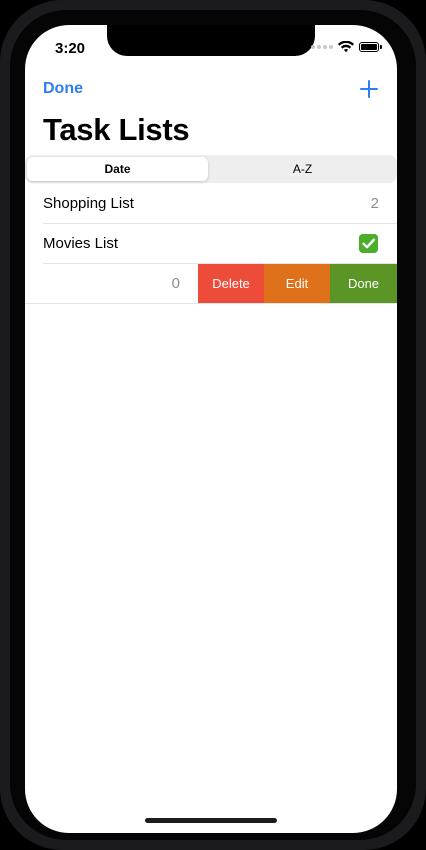 Image resolution: width=426 pixels, height=850 pixels. What do you see at coordinates (116, 129) in the screenshot?
I see `page-title: Task Lists` at bounding box center [116, 129].